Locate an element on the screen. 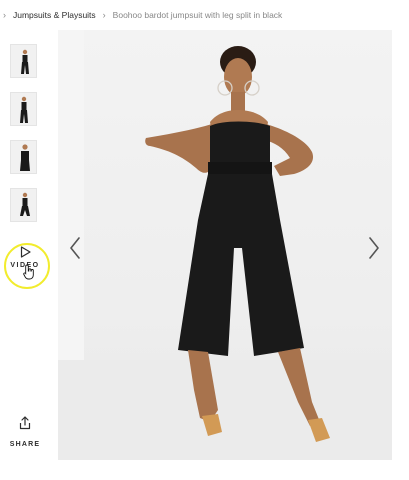 Image resolution: width=409 pixels, height=480 pixels. share-icon is located at coordinates (25, 423).